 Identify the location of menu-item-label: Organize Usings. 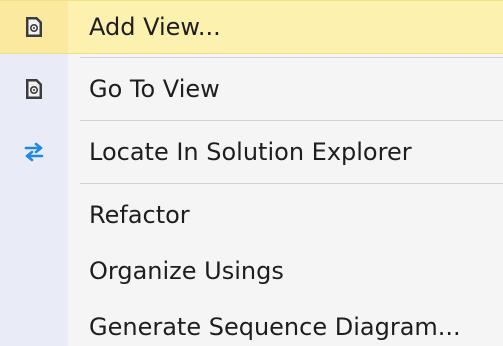
(186, 271).